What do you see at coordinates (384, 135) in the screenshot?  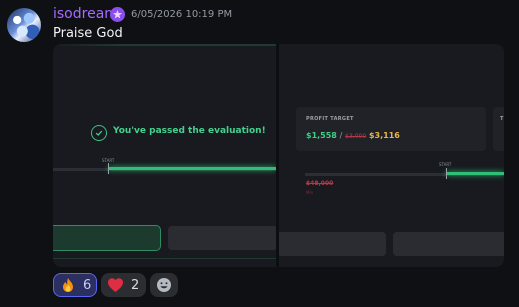 I see `profit-new-target: $3,116` at bounding box center [384, 135].